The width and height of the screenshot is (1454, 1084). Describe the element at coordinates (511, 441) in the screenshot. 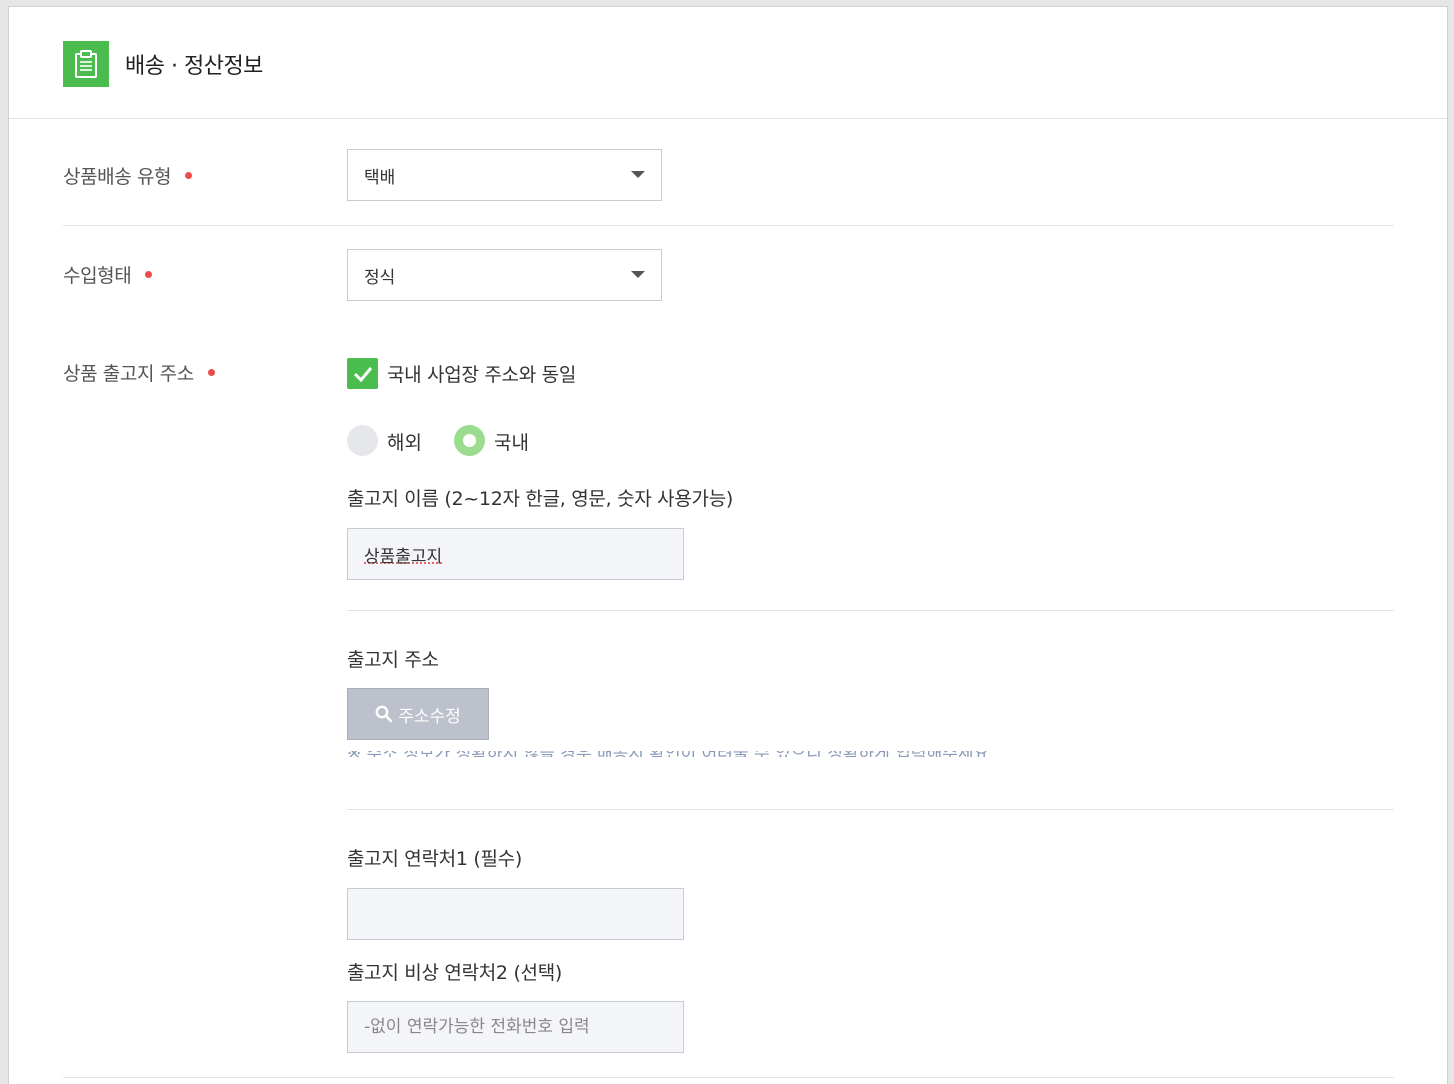

I see `radio-domestic-label: 국내` at that location.